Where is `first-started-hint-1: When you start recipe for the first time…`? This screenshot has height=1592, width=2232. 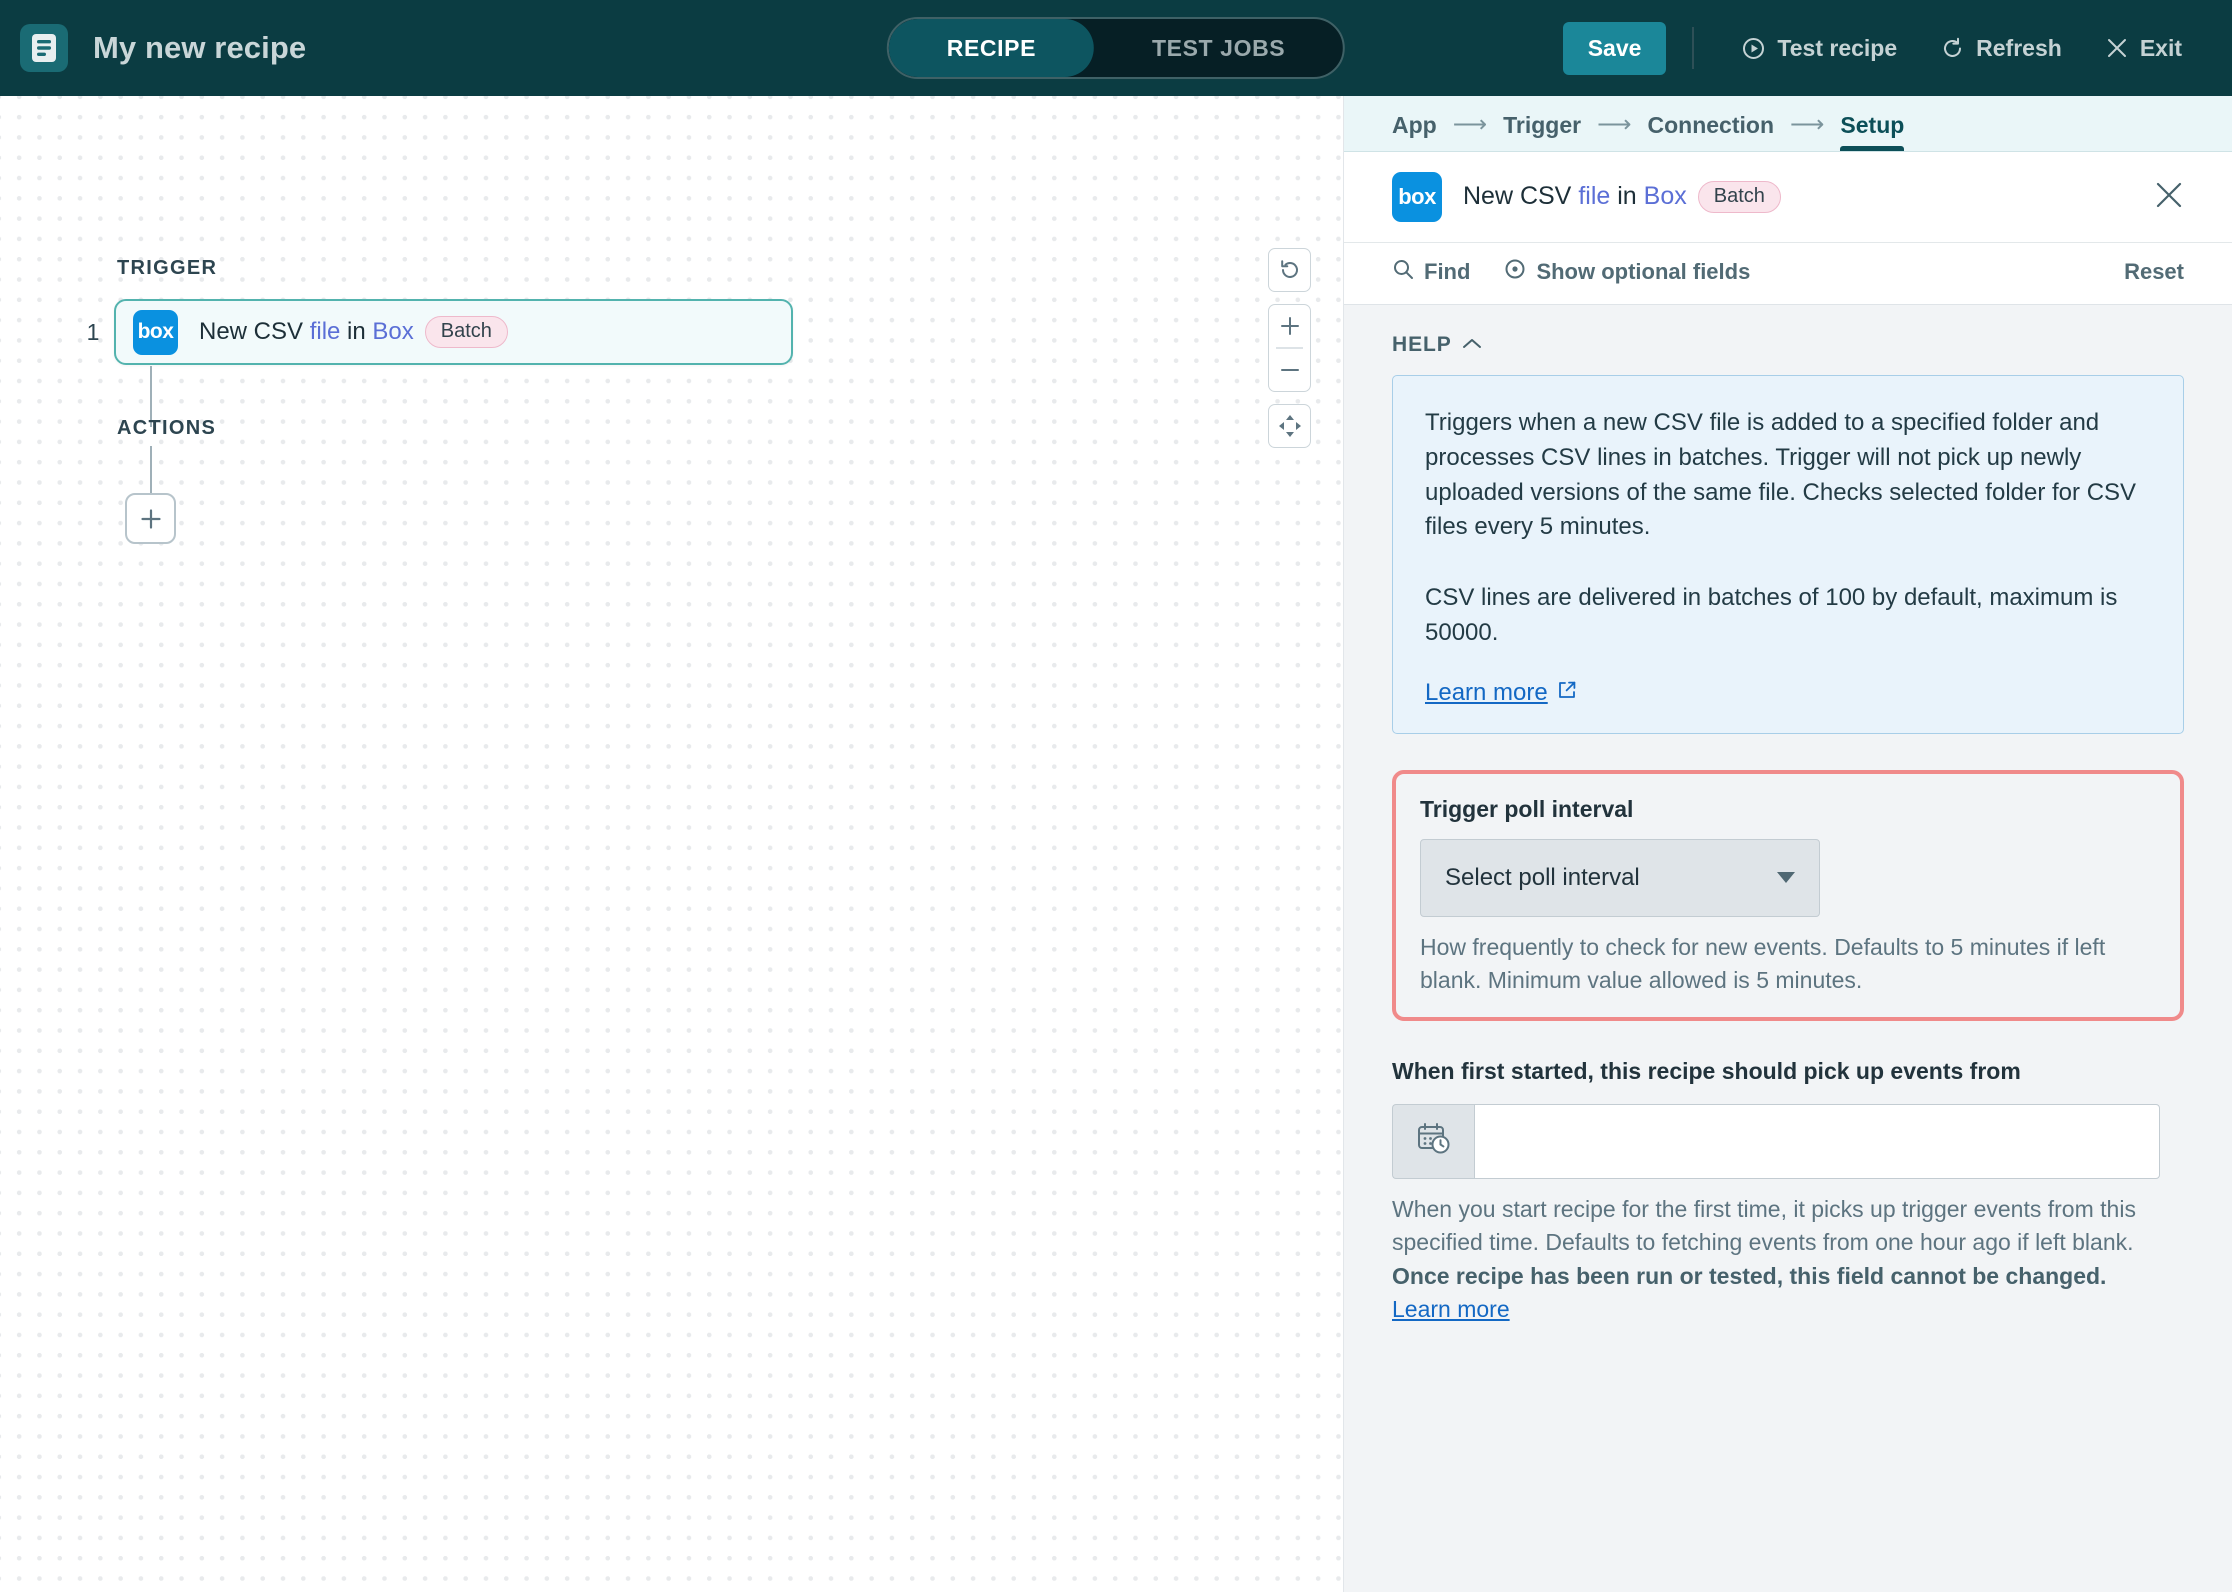
first-started-hint-1: When you start recipe for the first time… is located at coordinates (1764, 1226).